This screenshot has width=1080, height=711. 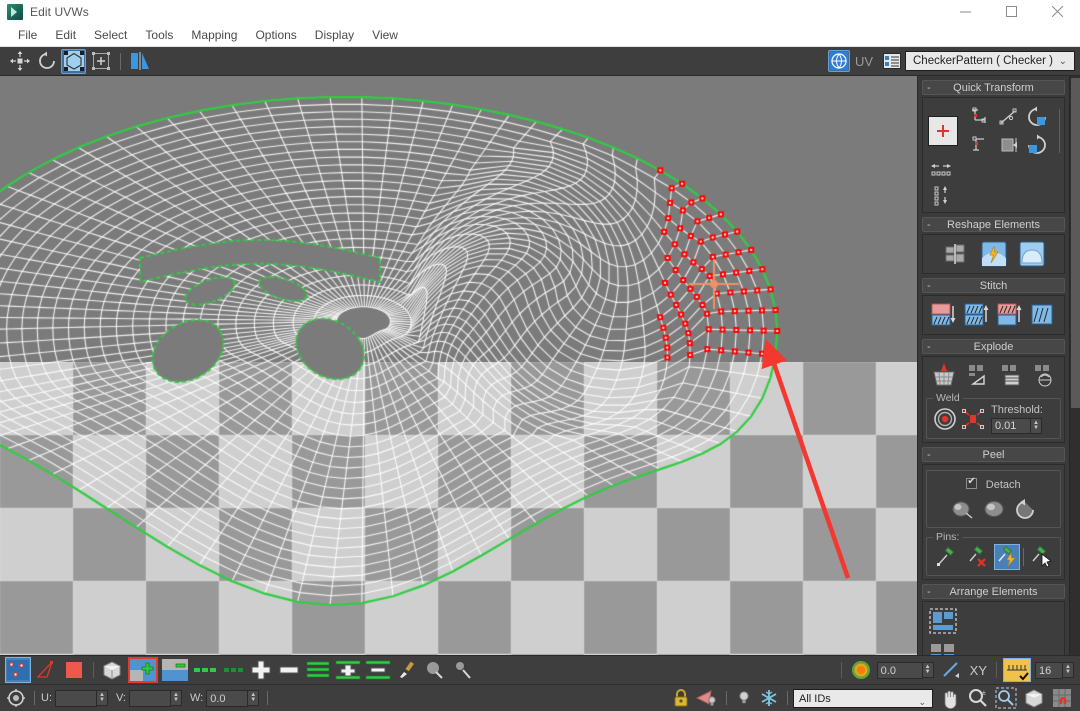 I want to click on rollout-header-explode: - Explode, so click(x=993, y=346).